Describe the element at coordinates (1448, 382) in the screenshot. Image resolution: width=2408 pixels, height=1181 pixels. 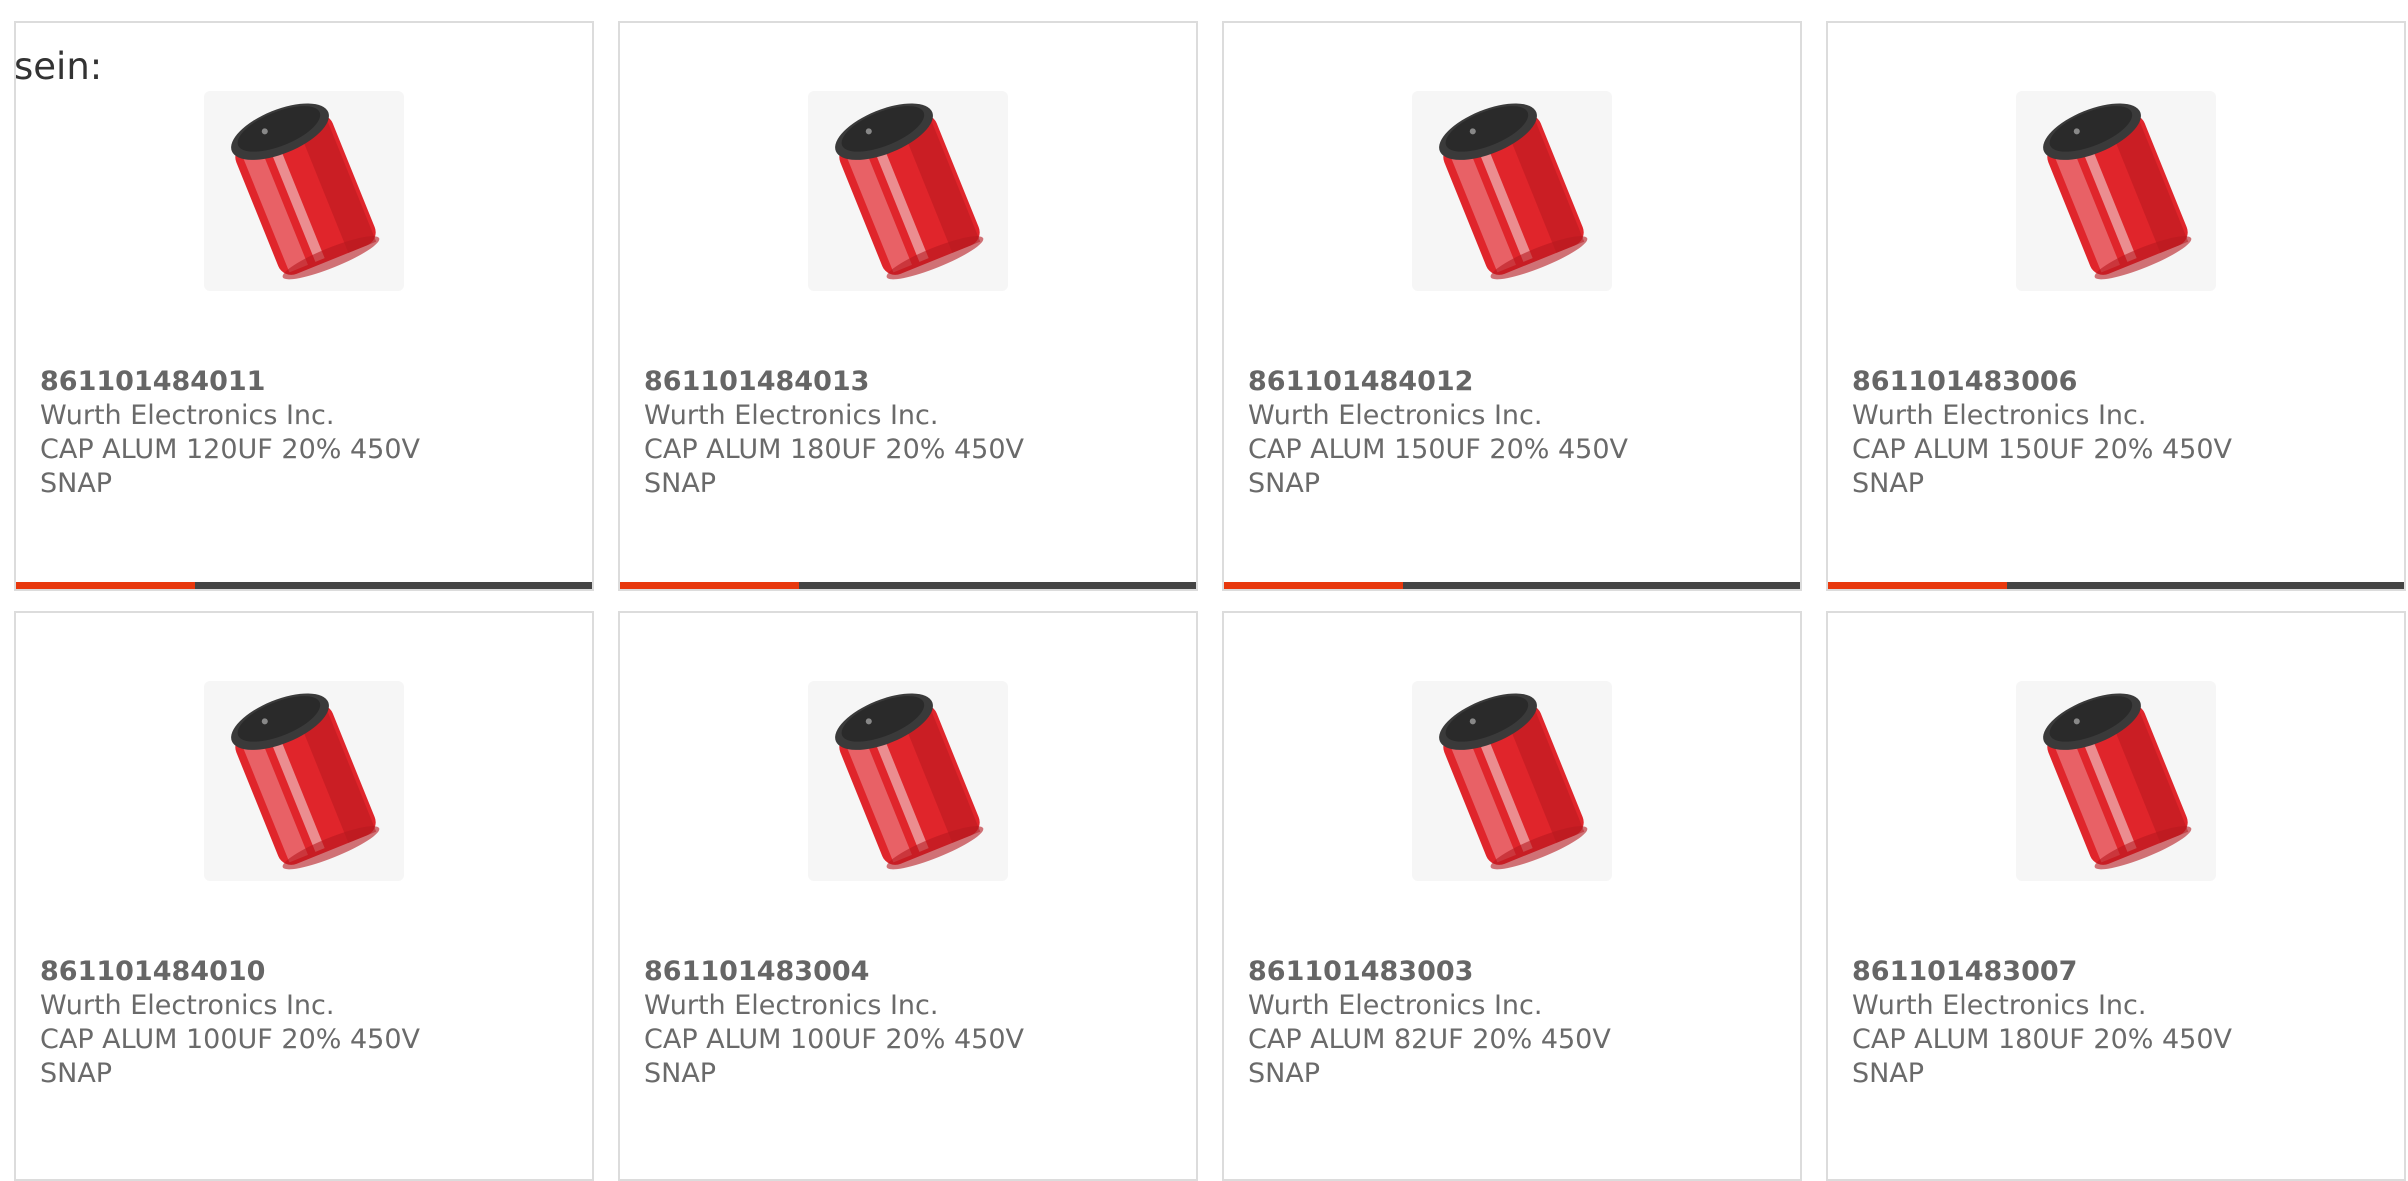
I see `part-number: 861101484012` at that location.